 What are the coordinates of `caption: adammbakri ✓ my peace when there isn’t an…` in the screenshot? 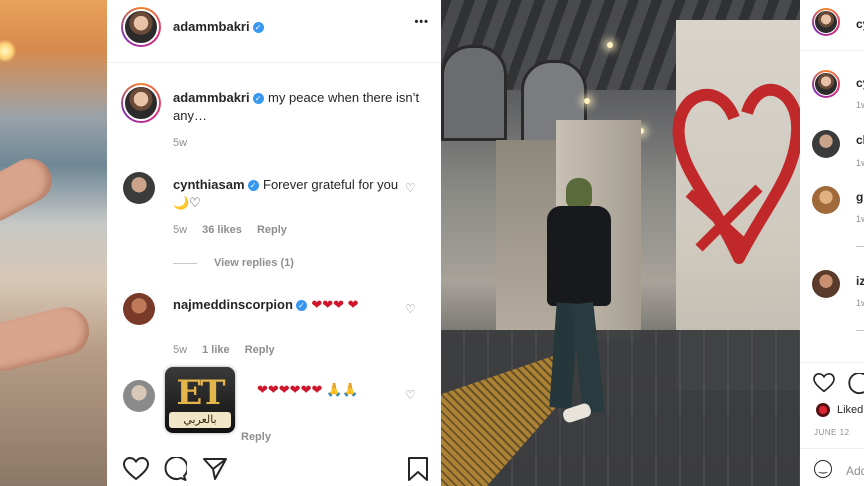 It's located at (298, 107).